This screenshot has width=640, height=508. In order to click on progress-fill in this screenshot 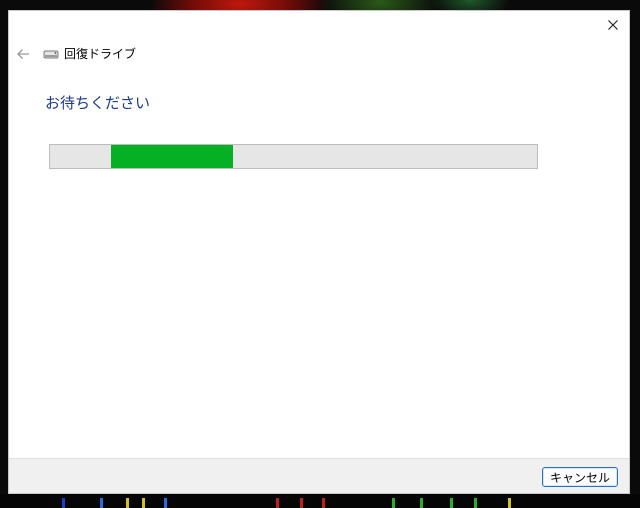, I will do `click(171, 156)`.